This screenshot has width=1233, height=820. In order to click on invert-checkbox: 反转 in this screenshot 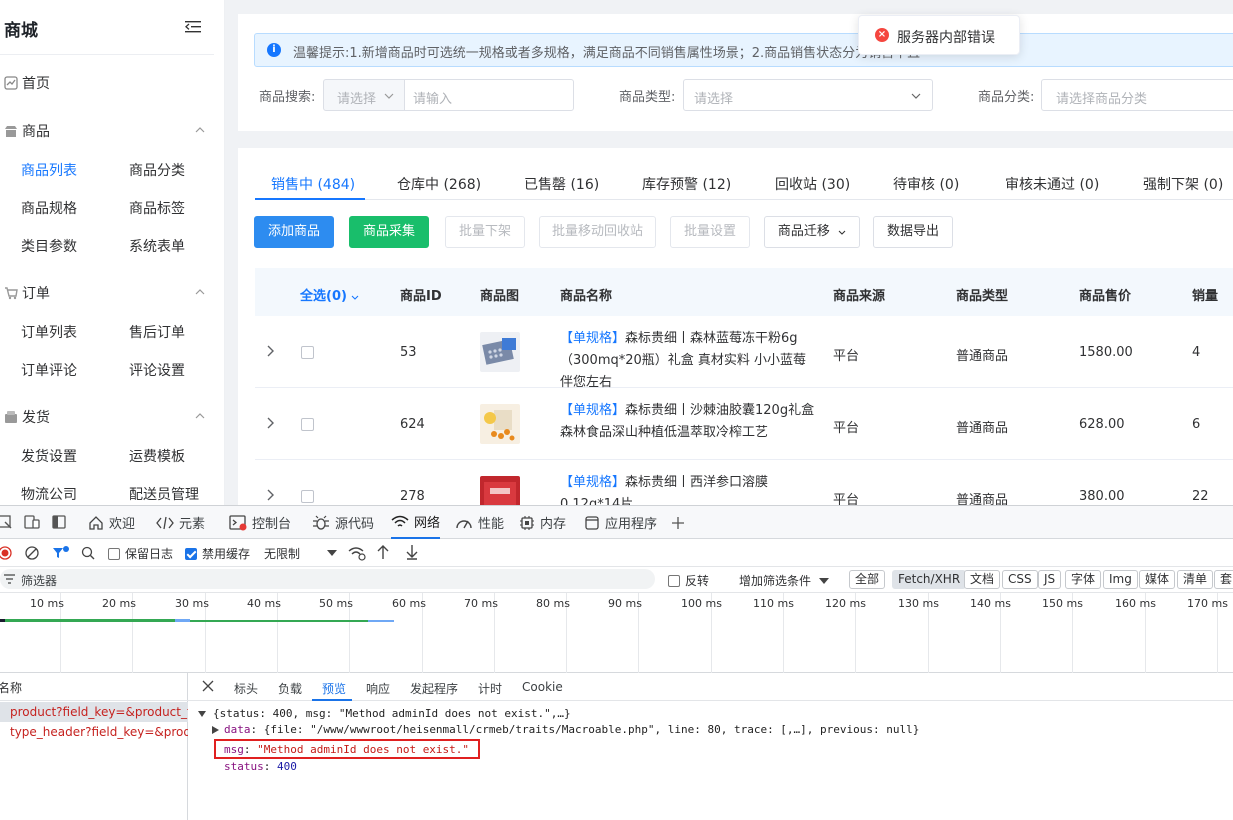, I will do `click(688, 580)`.